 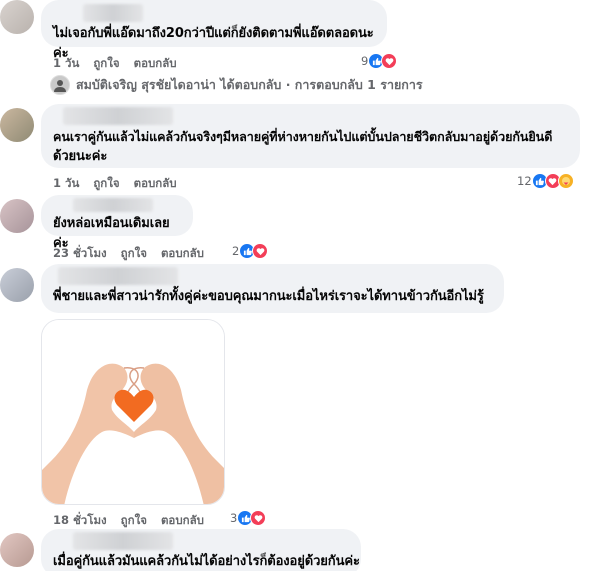 I want to click on reaction-summary: 12, so click(x=545, y=181).